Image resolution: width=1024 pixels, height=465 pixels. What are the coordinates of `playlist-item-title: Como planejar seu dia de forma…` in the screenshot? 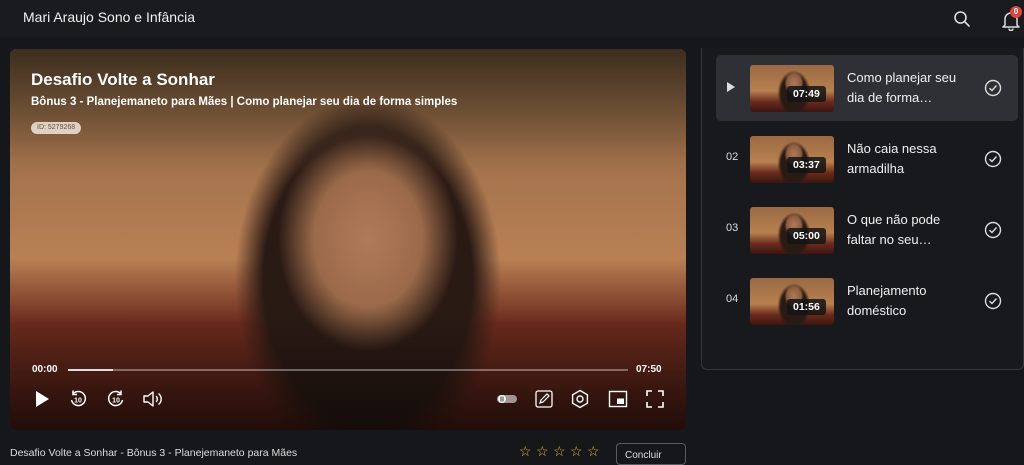 It's located at (902, 87).